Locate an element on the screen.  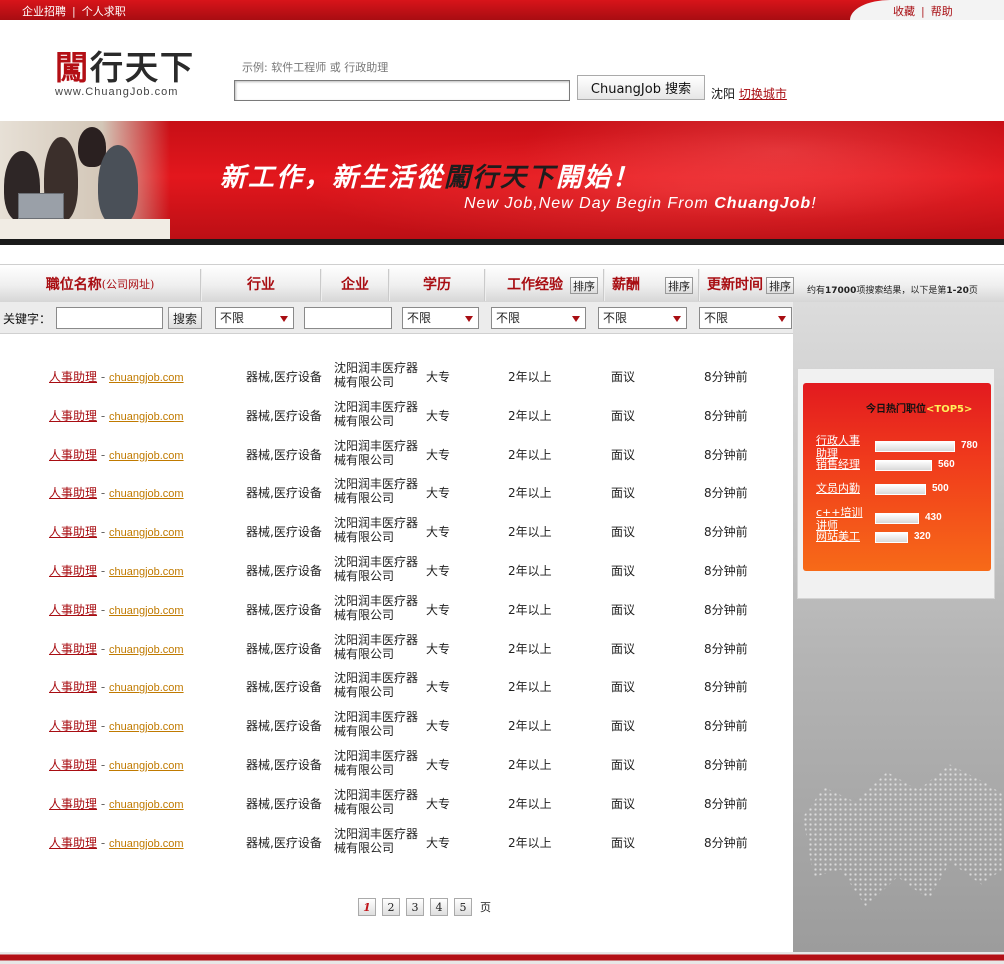
logo-text: 闖行天下 is located at coordinates (125, 67).